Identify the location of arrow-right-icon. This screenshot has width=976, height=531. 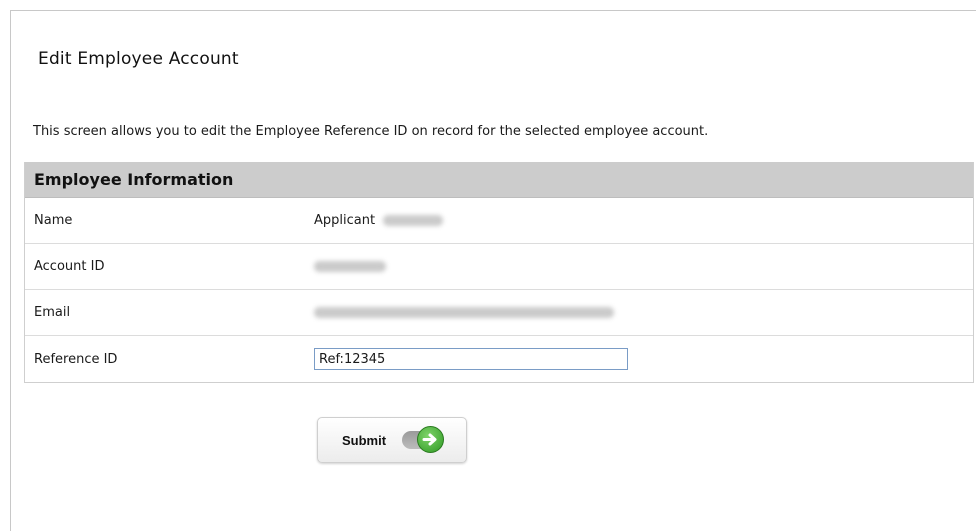
(431, 439).